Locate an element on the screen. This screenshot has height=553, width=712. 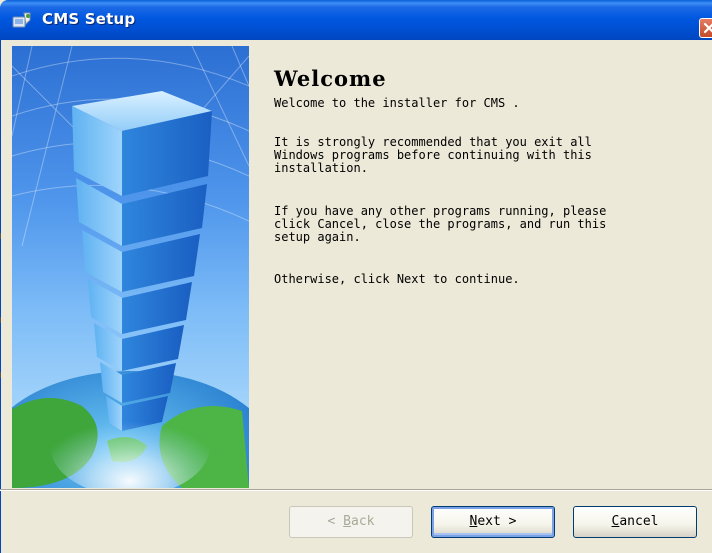
window-title: CMS Setup is located at coordinates (89, 19).